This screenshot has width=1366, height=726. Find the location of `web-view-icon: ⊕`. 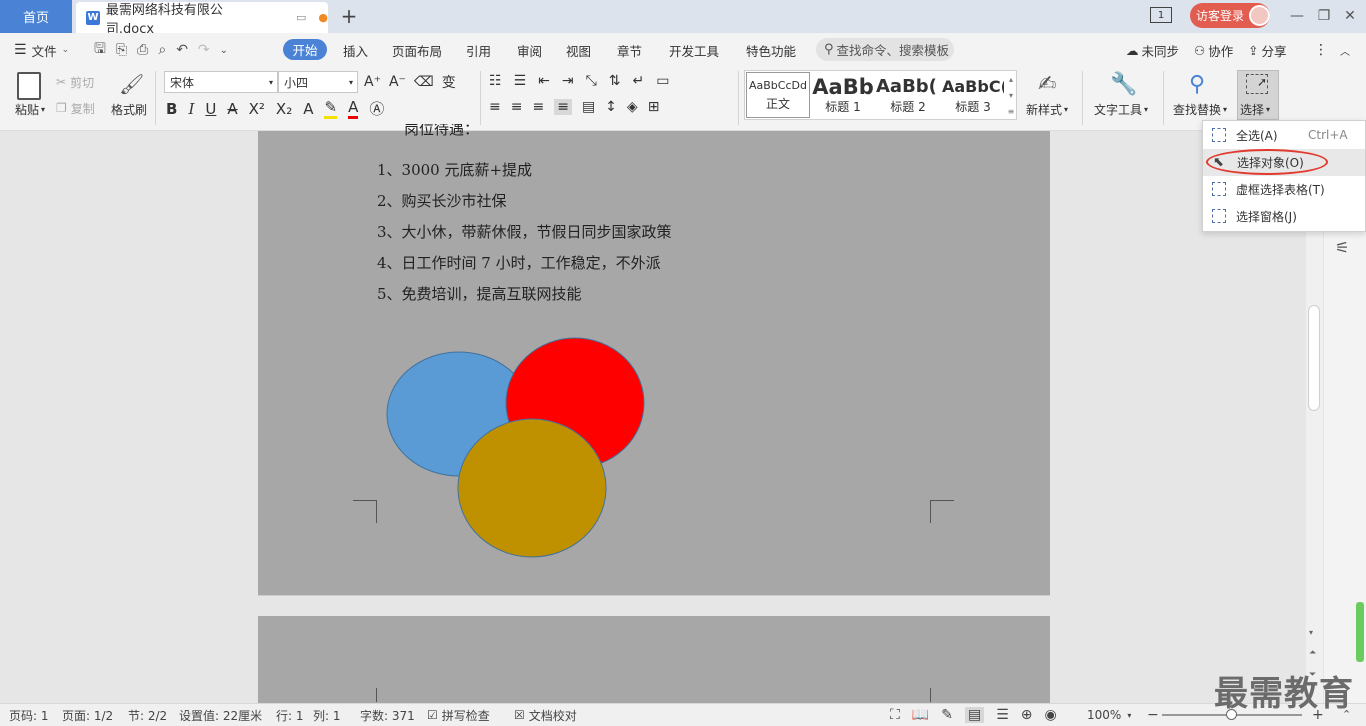

web-view-icon: ⊕ is located at coordinates (1027, 715).